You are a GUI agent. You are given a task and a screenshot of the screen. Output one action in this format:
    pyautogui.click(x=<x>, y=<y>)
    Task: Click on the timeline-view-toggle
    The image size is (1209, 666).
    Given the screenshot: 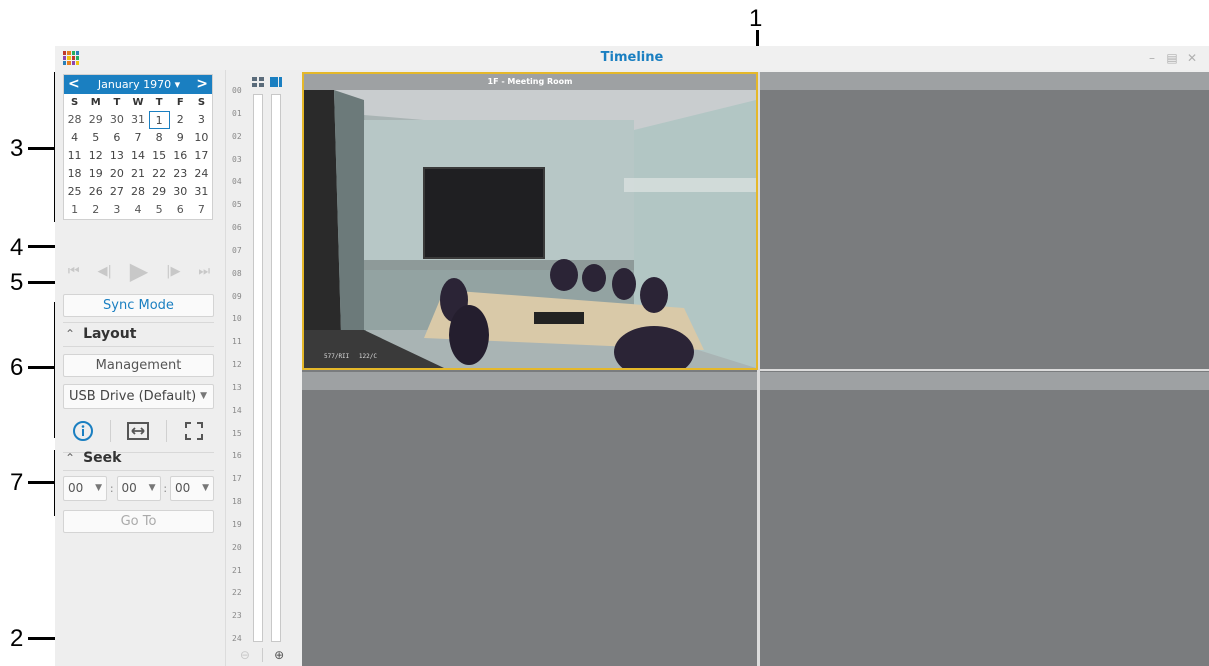 What is the action you would take?
    pyautogui.click(x=267, y=81)
    